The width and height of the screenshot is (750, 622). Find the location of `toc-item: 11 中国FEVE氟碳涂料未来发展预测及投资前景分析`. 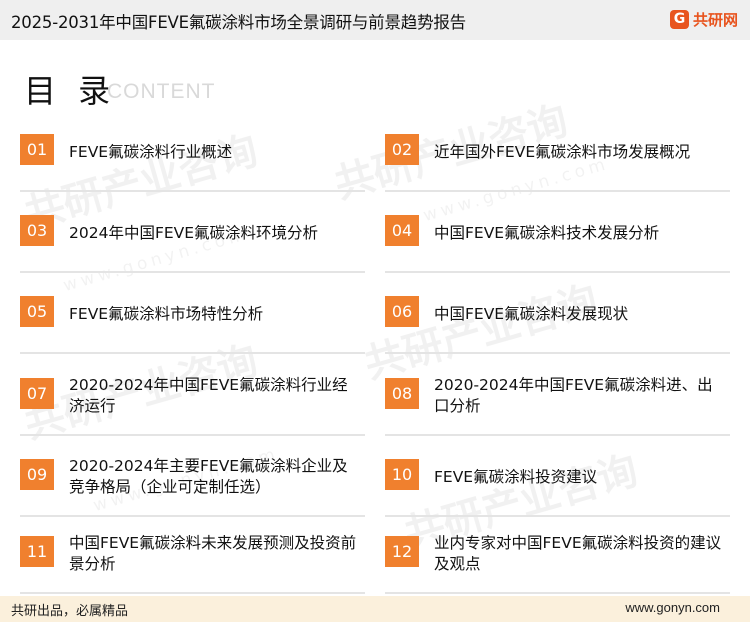

toc-item: 11 中国FEVE氟碳涂料未来发展预测及投资前景分析 is located at coordinates (192, 559).